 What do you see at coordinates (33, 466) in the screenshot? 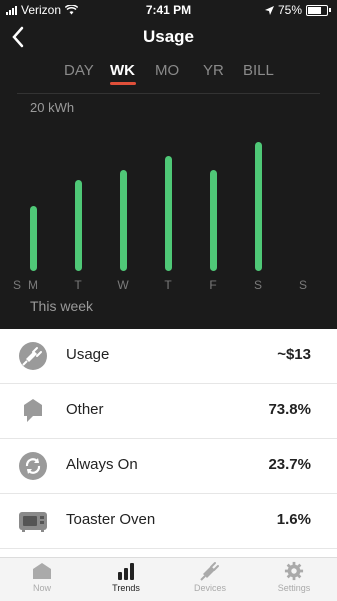
I see `refresh-icon` at bounding box center [33, 466].